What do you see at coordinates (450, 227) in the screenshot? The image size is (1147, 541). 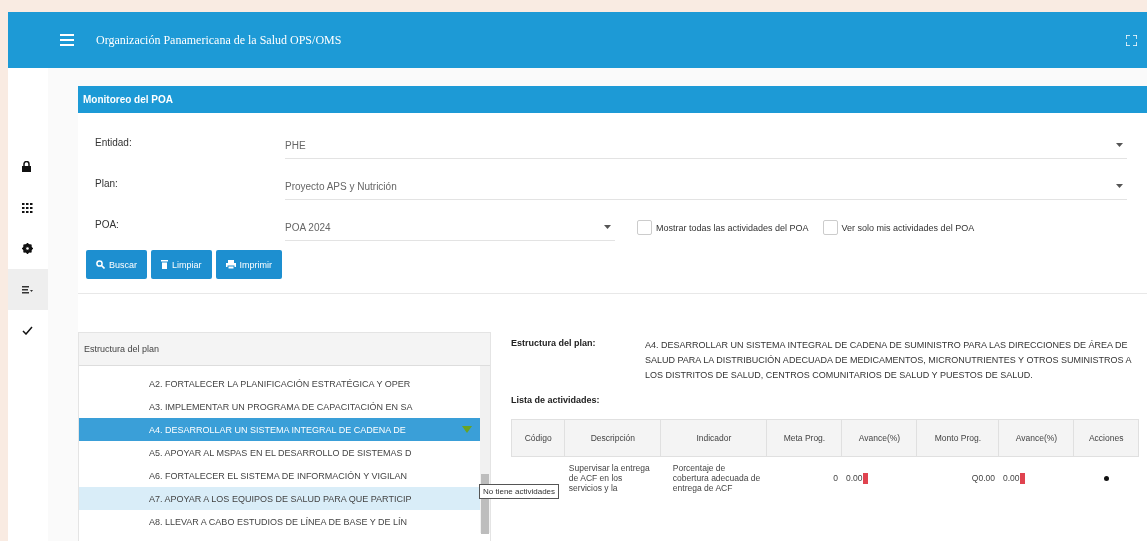 I see `select-field: POA 2024` at bounding box center [450, 227].